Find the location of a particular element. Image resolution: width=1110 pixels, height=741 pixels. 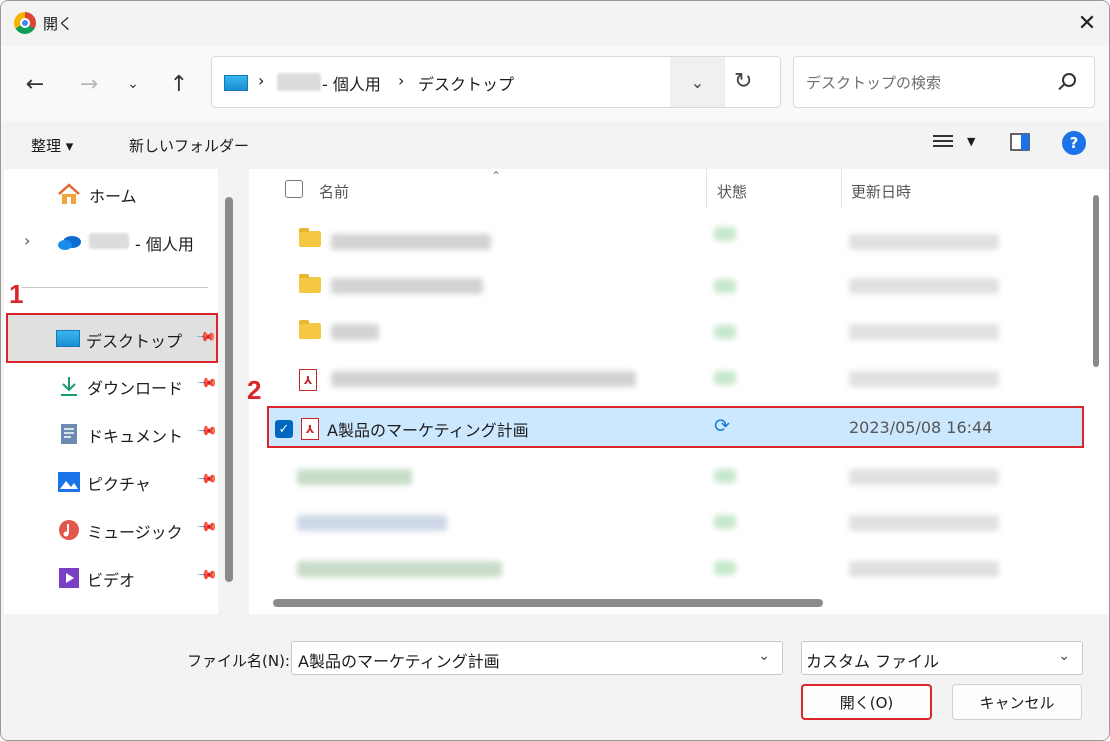

pictures-icon is located at coordinates (69, 482).